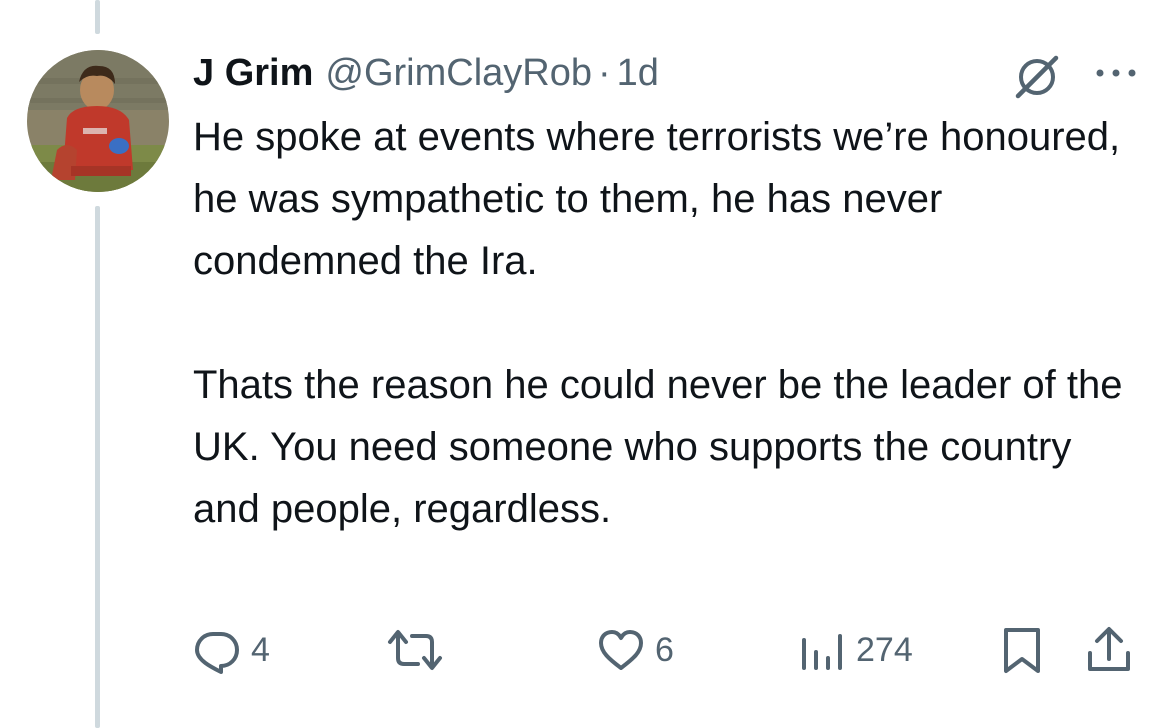  What do you see at coordinates (1116, 73) in the screenshot?
I see `more-options-icon` at bounding box center [1116, 73].